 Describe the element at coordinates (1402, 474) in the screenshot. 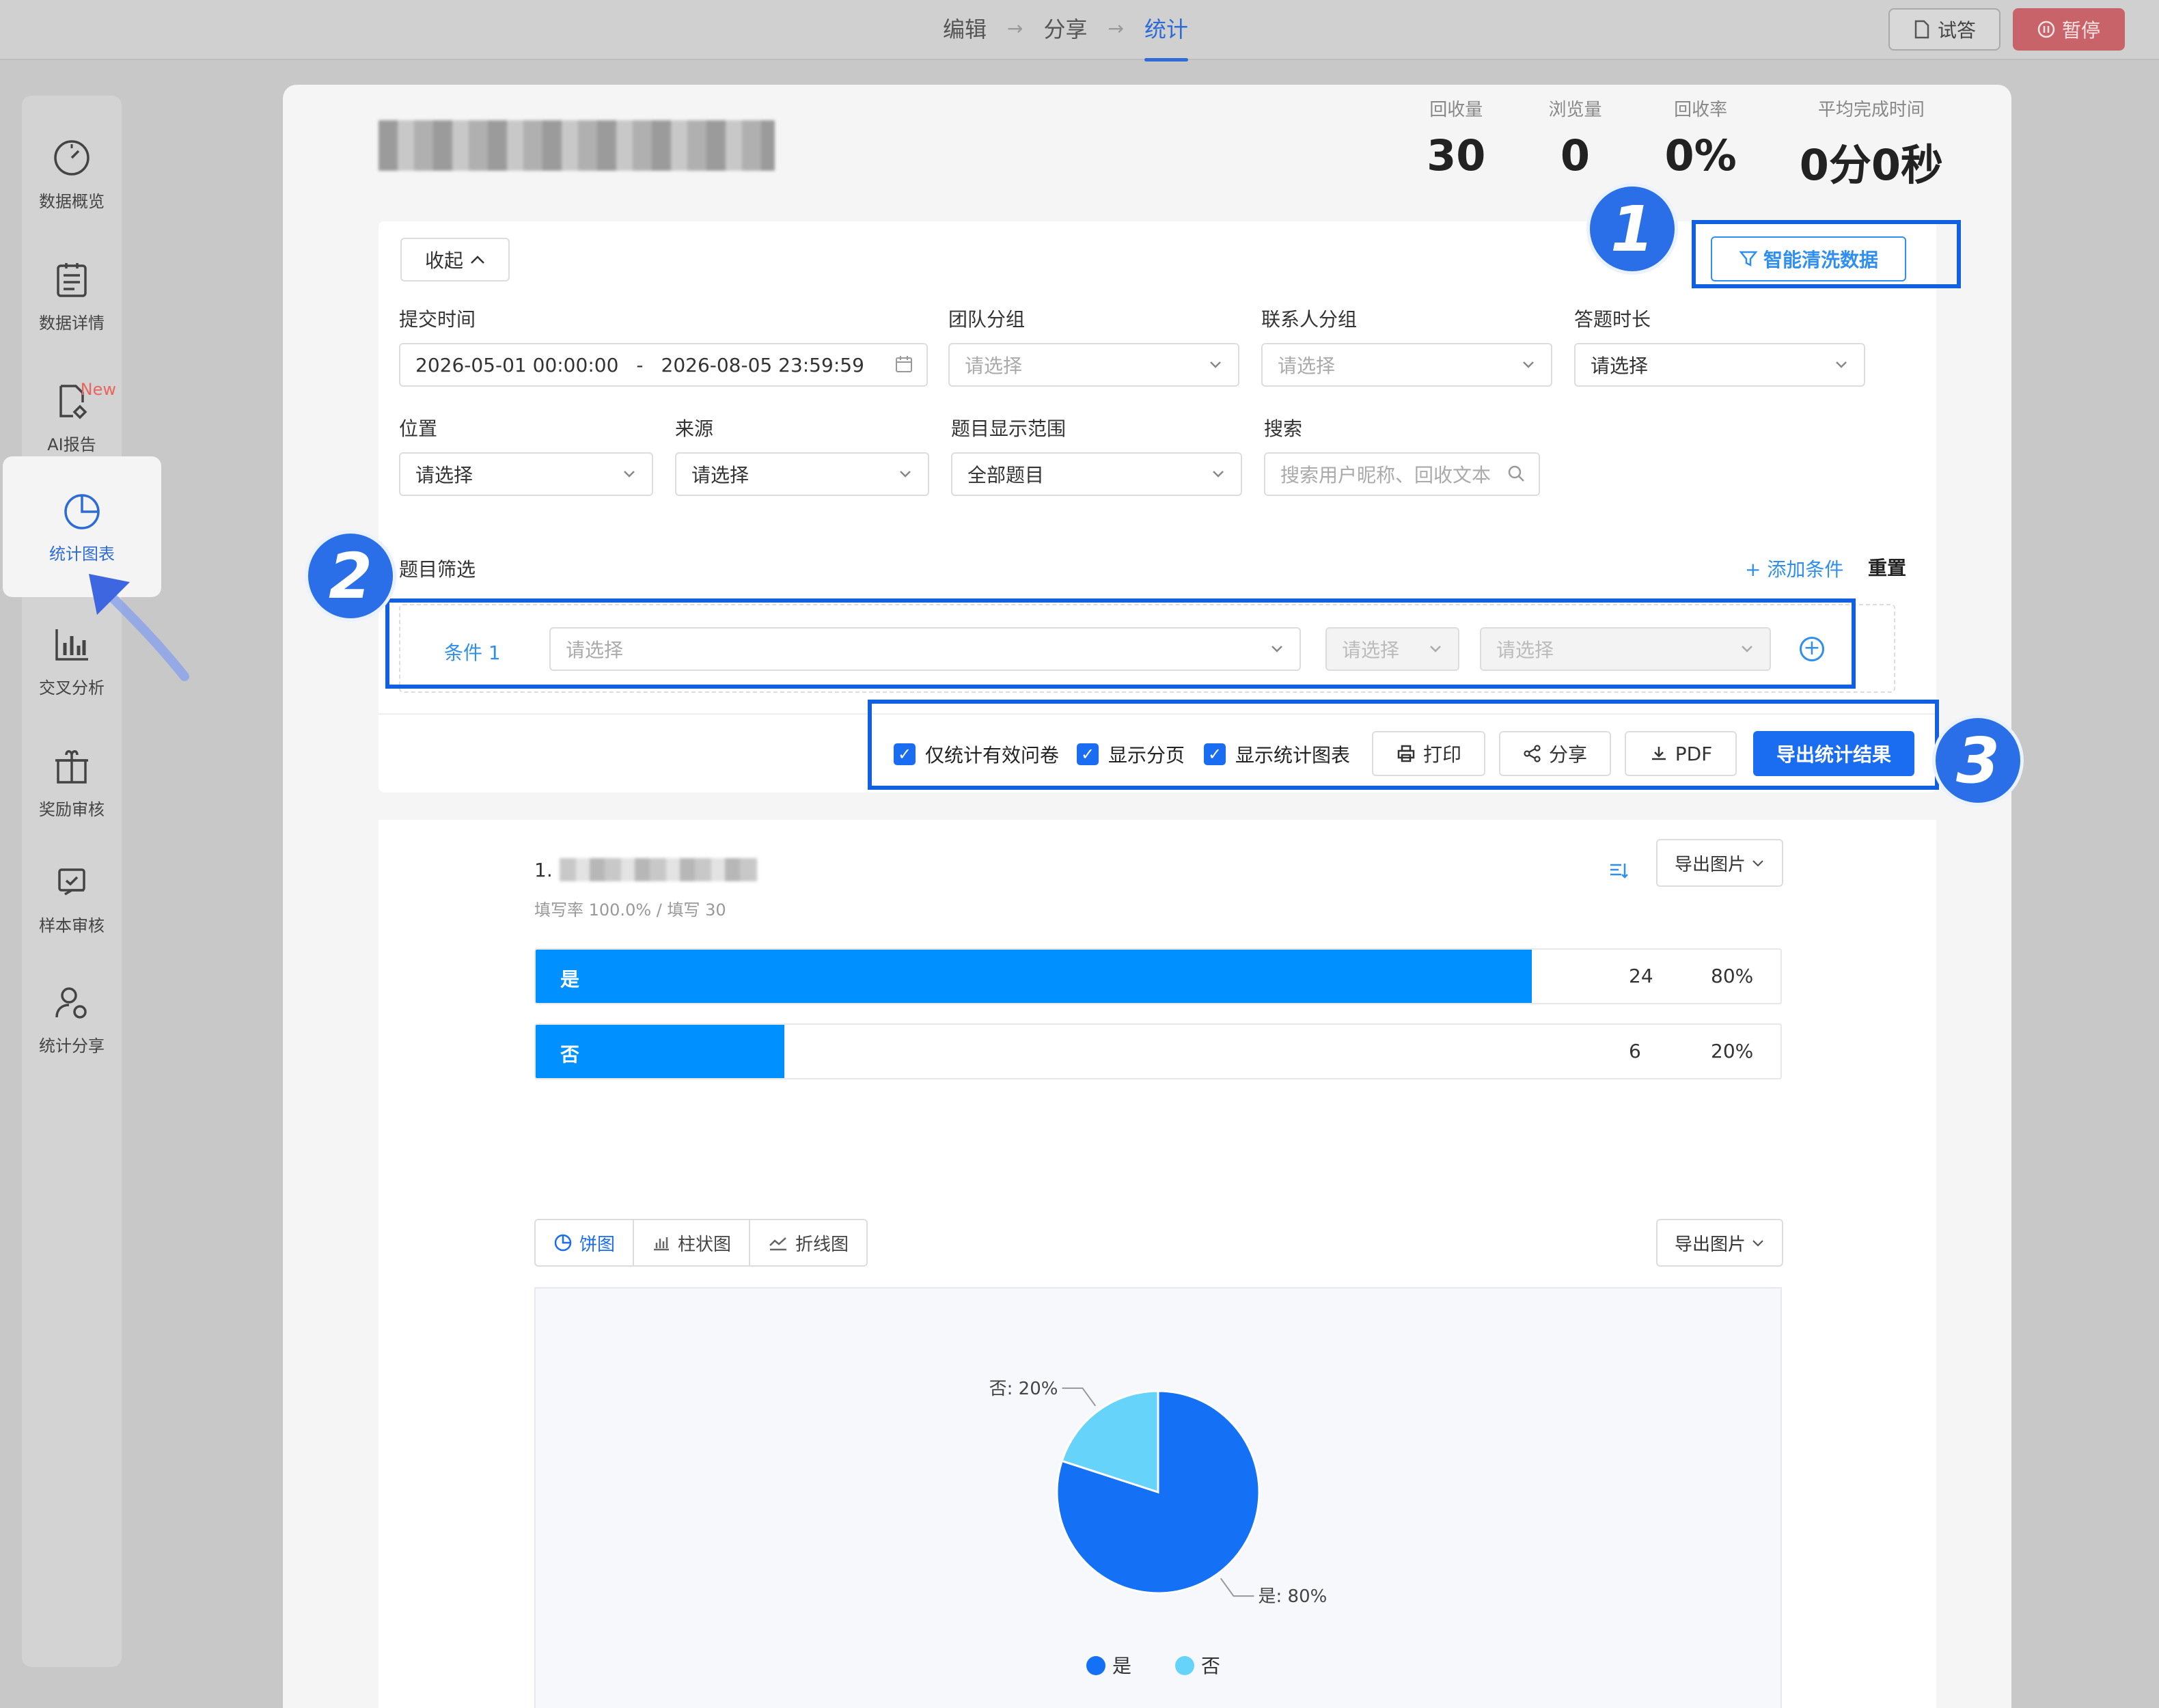

I see `search-input: 搜索用户昵称、回收文本` at that location.